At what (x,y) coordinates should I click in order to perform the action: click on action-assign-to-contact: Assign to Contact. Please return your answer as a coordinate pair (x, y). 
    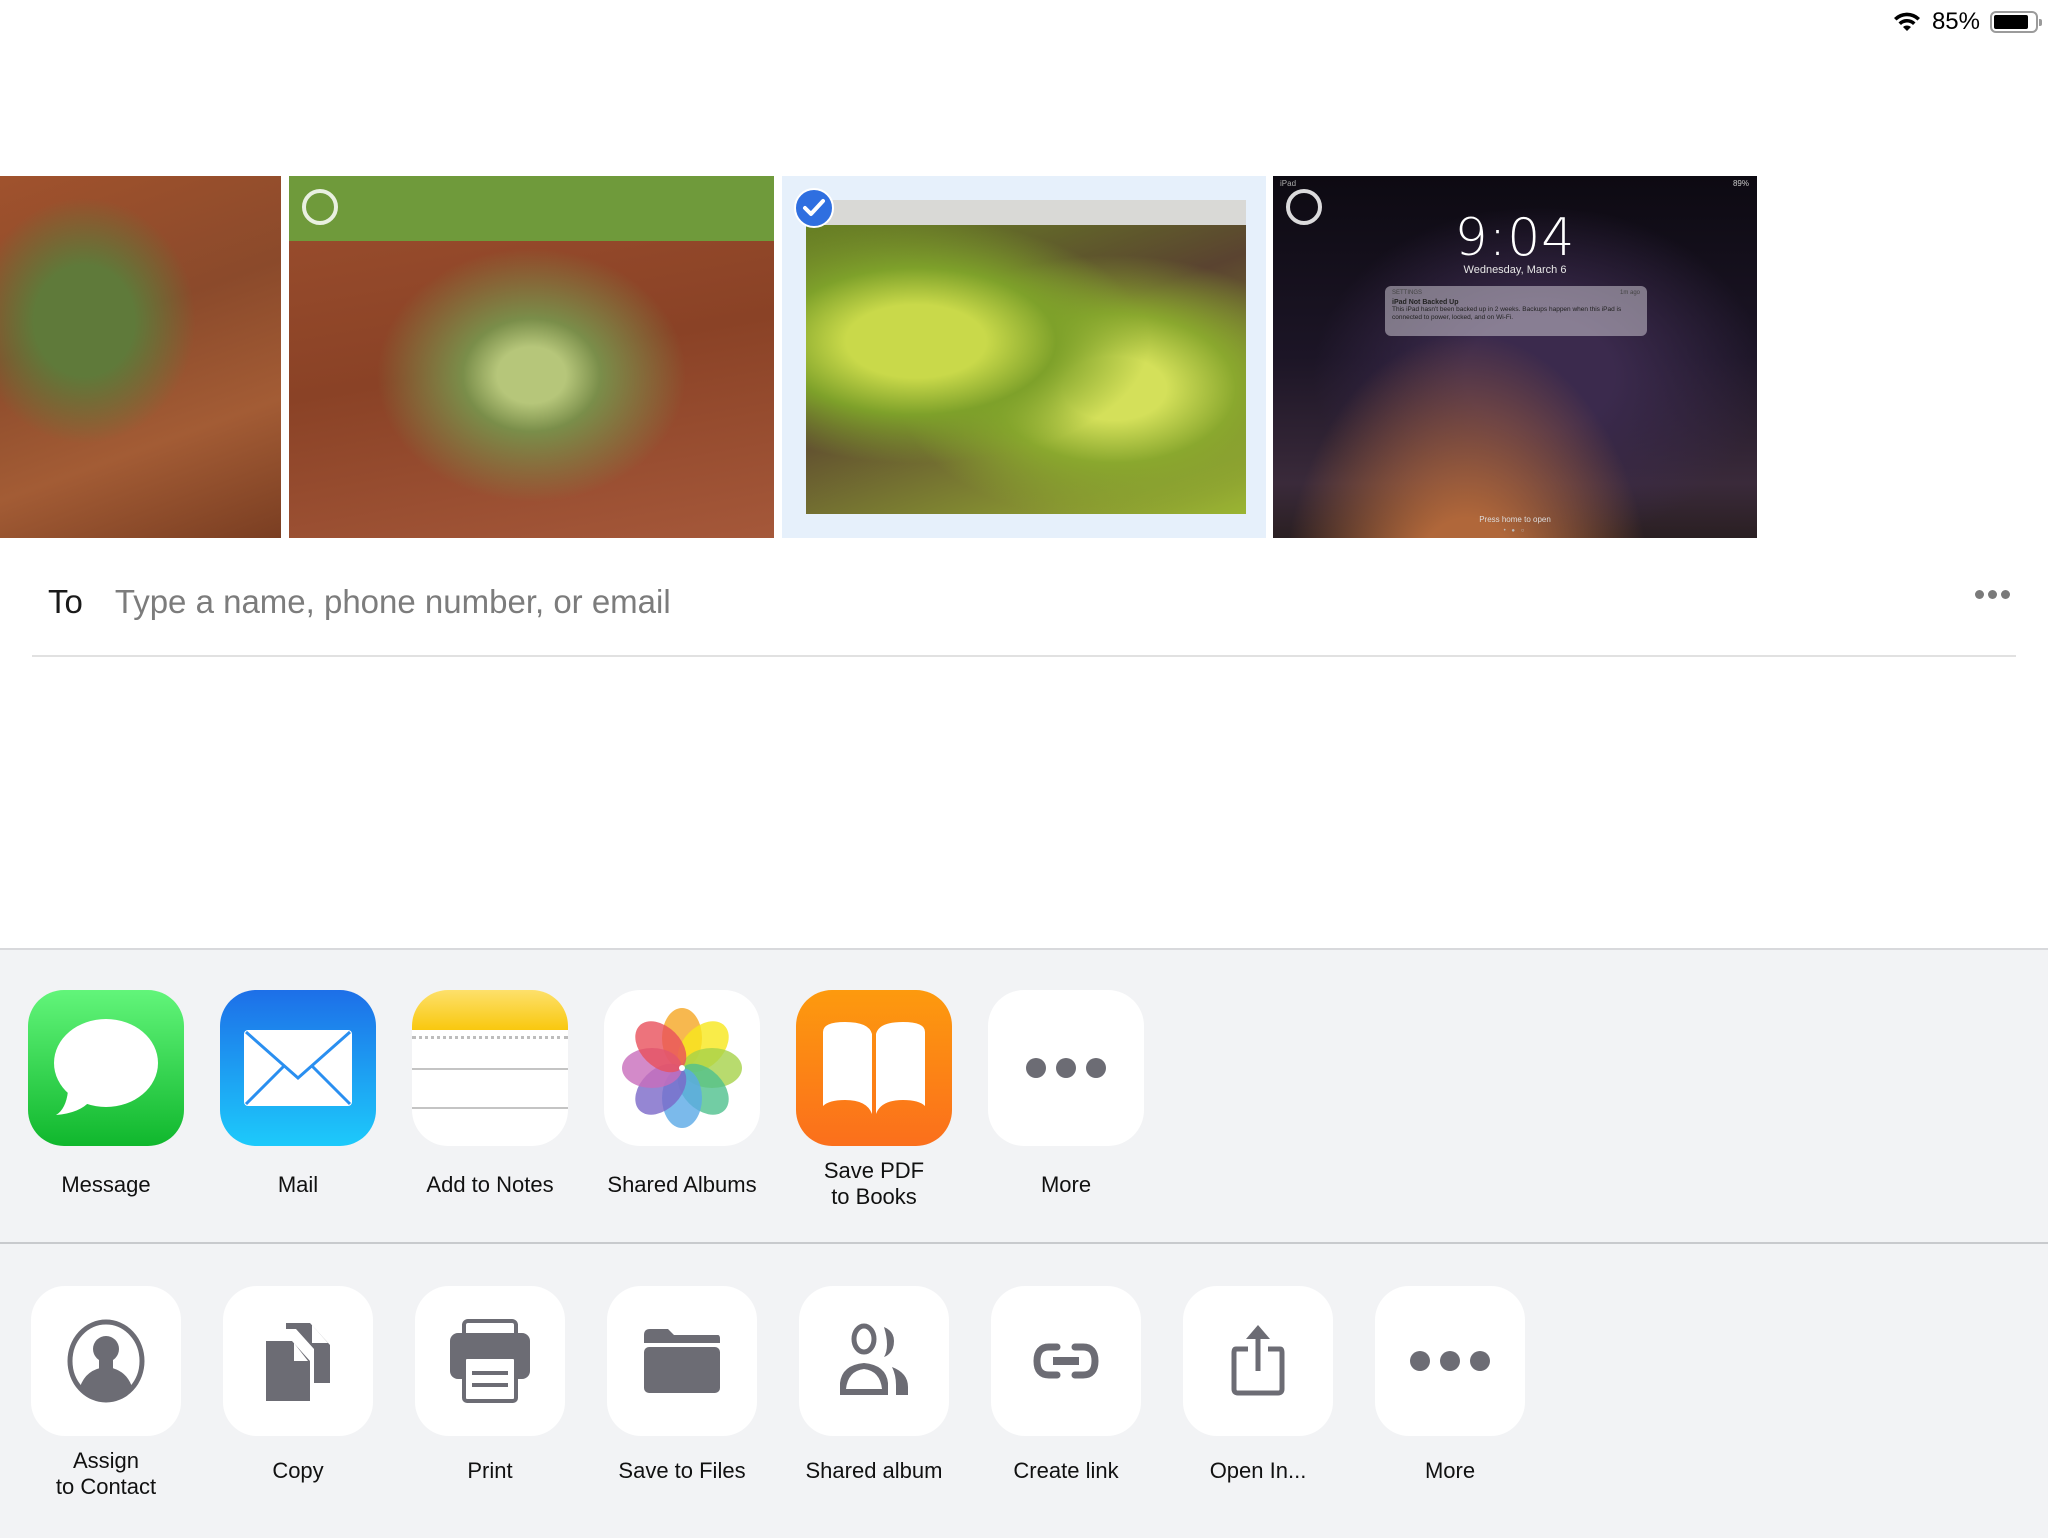
    Looking at the image, I should click on (106, 1393).